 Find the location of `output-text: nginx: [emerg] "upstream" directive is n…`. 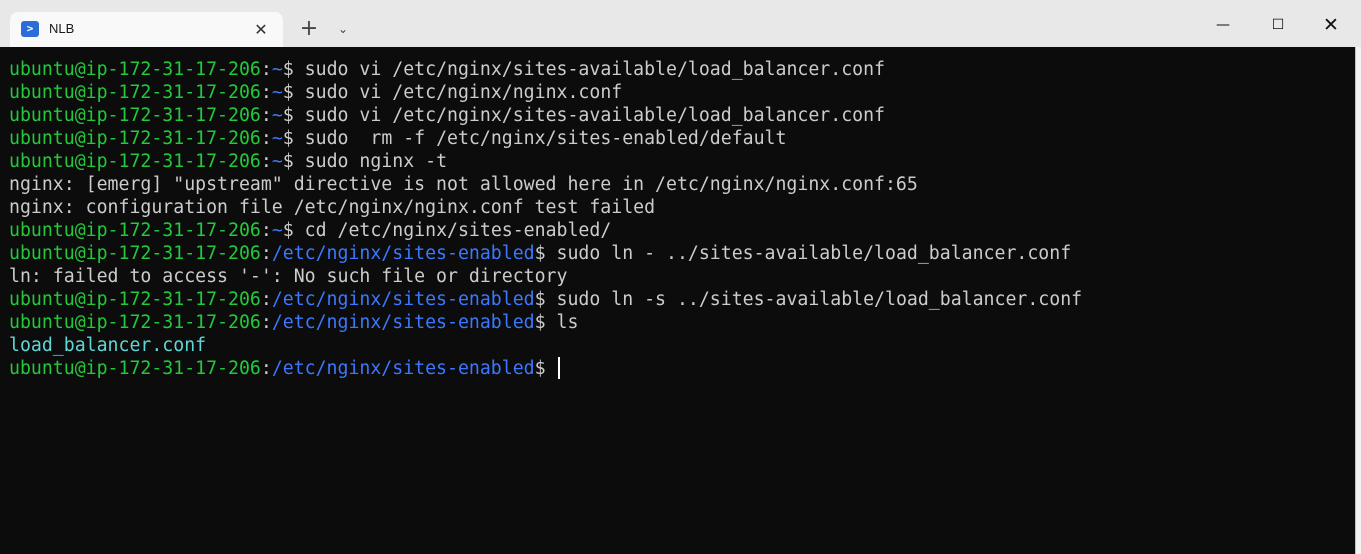

output-text: nginx: [emerg] "upstream" directive is n… is located at coordinates (463, 184).